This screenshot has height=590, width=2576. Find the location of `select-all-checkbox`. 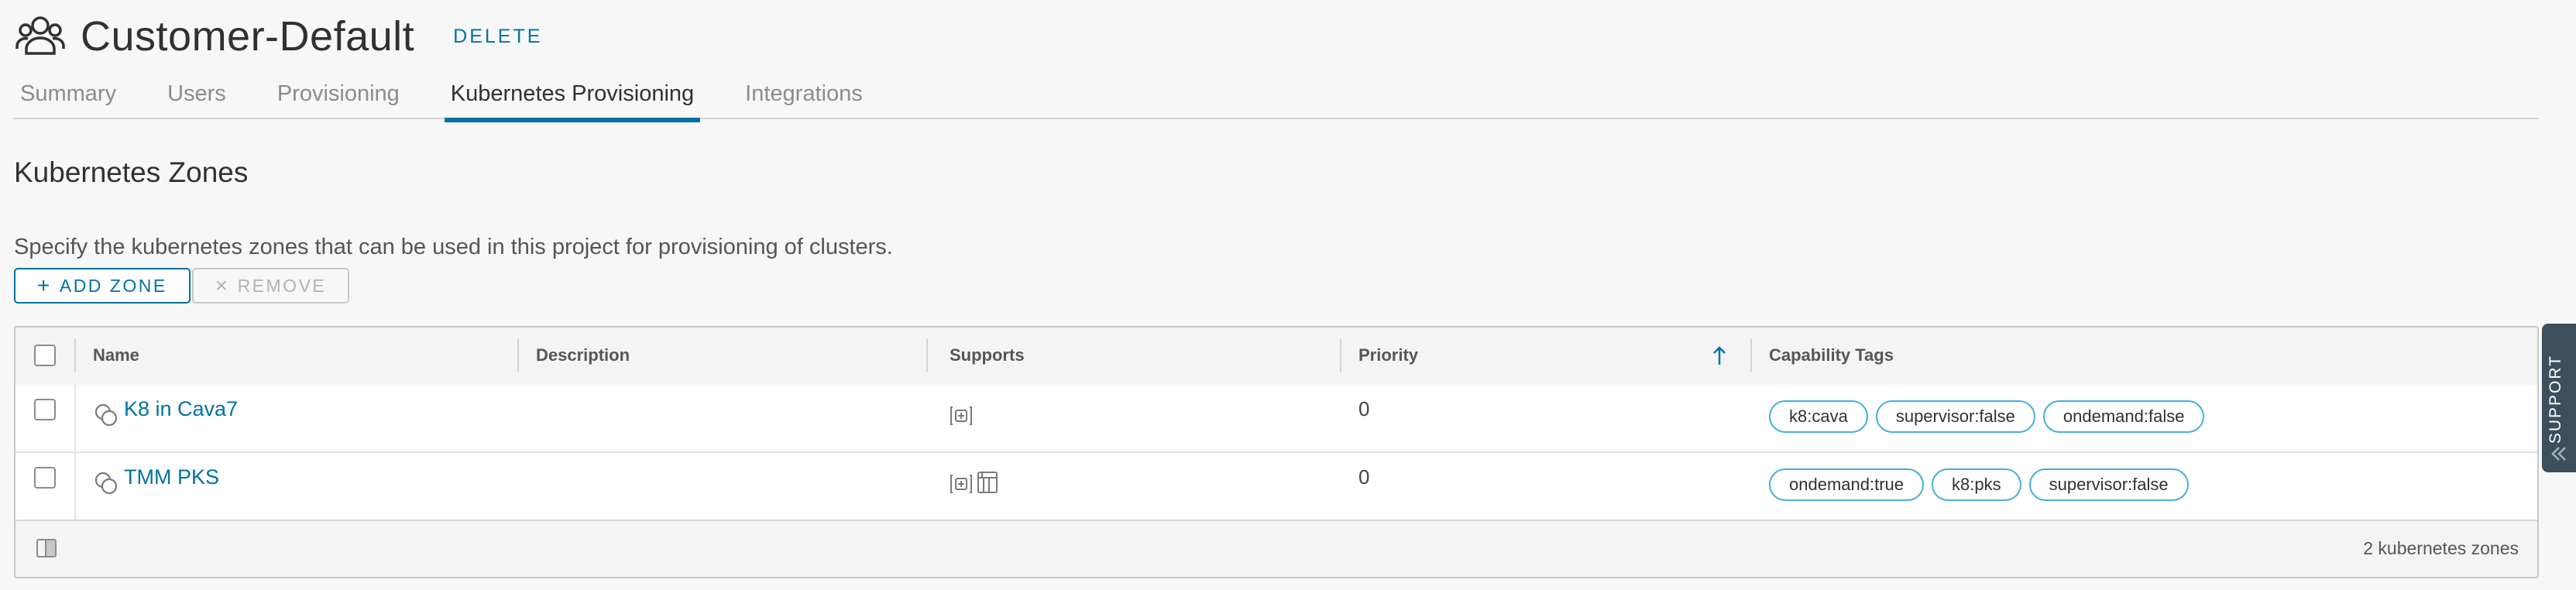

select-all-checkbox is located at coordinates (45, 355).